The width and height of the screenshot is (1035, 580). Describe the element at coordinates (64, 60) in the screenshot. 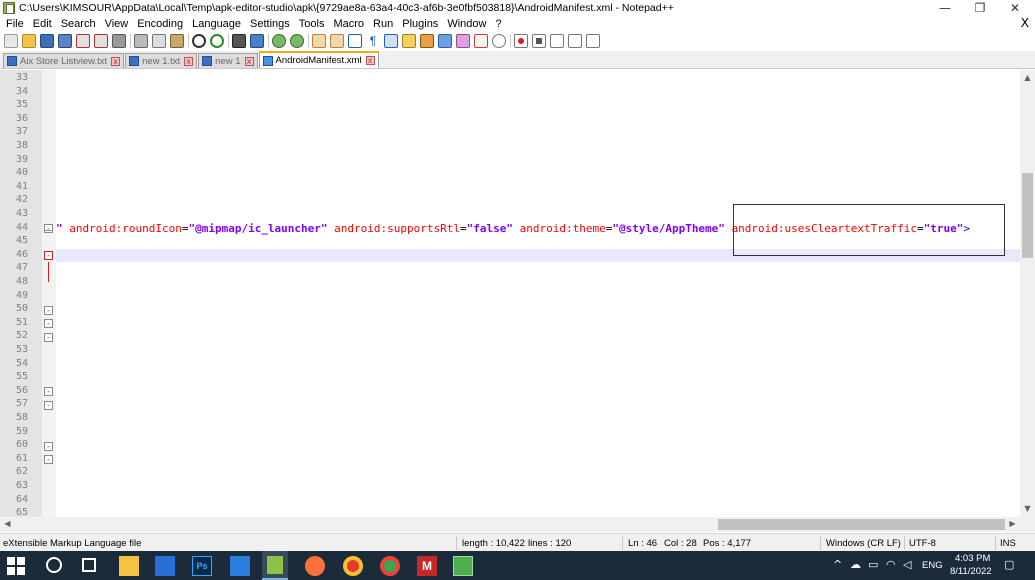

I see `tab-aix-store-listview: Aix Store Listview.txt x` at that location.